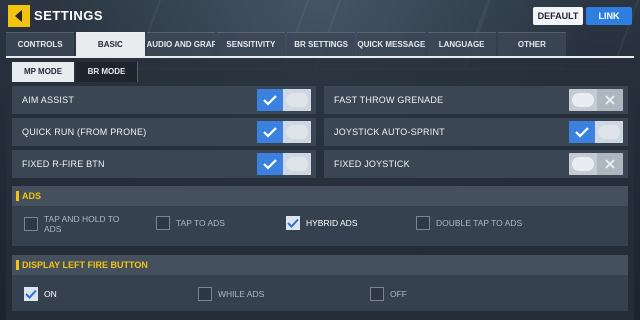  I want to click on subtab-mp-mode: MP MODE, so click(43, 72).